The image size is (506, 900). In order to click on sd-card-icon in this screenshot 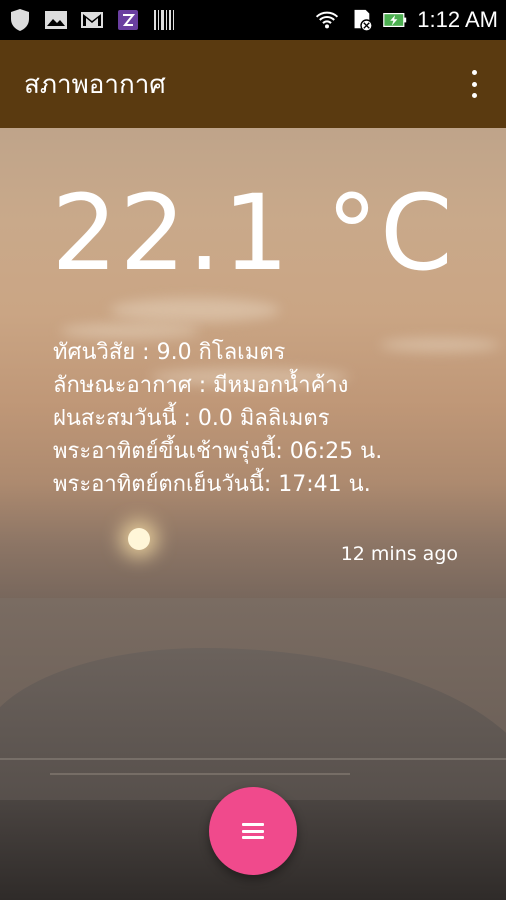, I will do `click(361, 20)`.